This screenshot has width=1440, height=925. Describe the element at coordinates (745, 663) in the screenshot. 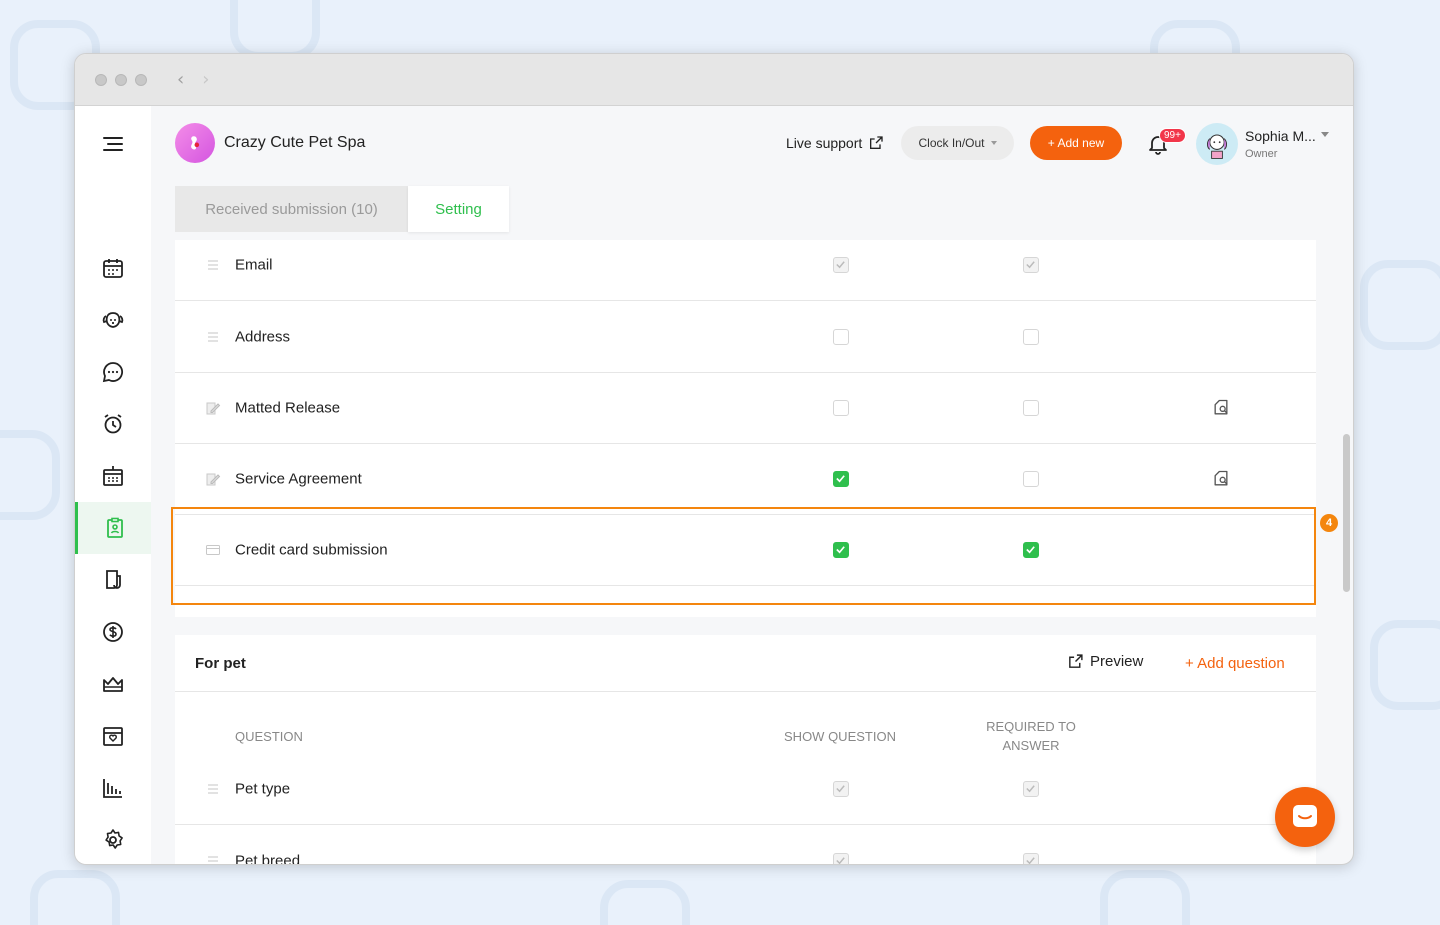

I see `pet-section-header: For pet Preview + Add question` at that location.